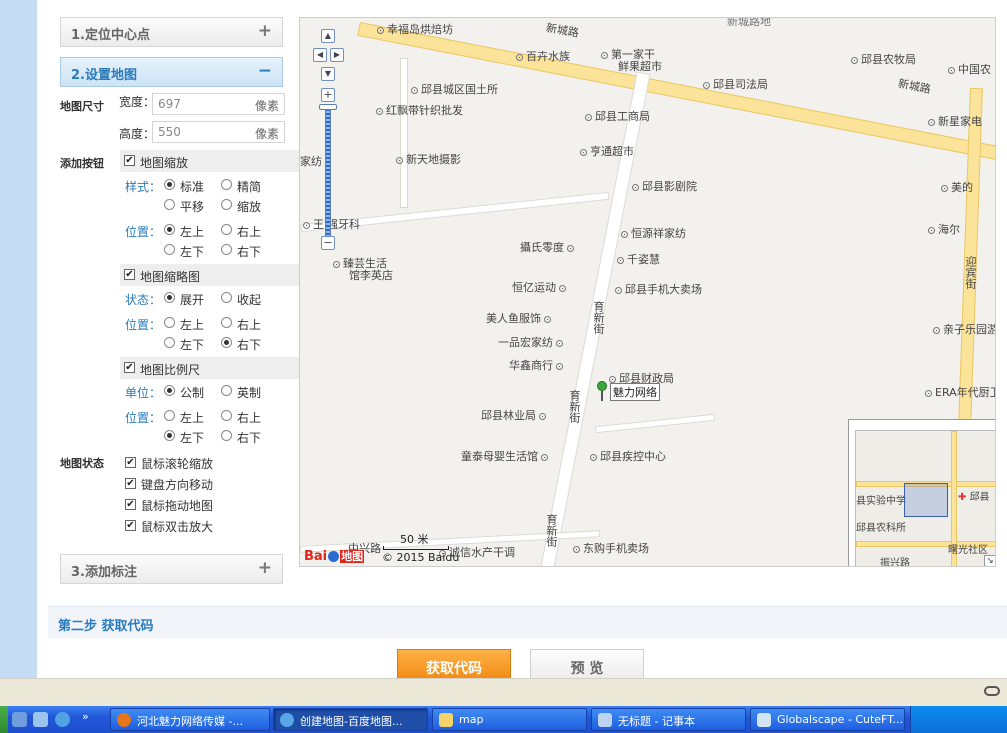 The height and width of the screenshot is (733, 1007). What do you see at coordinates (226, 322) in the screenshot?
I see `overview-pos-top-right-radio` at bounding box center [226, 322].